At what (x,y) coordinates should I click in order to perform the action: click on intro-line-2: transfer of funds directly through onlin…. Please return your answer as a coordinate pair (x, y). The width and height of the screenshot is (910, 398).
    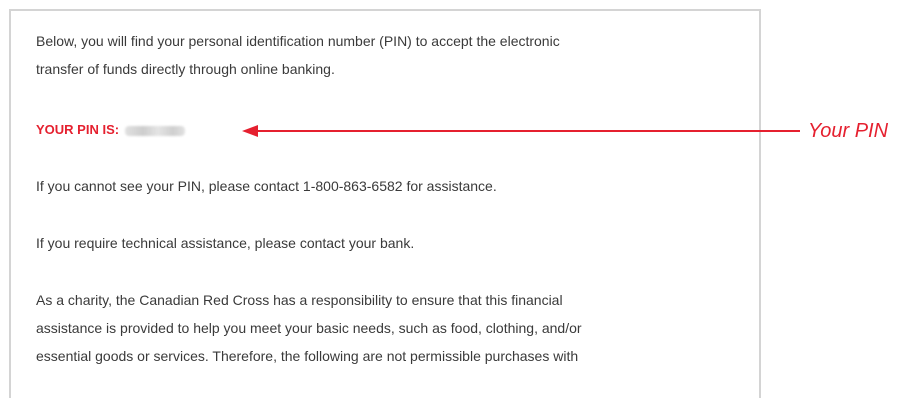
    Looking at the image, I should click on (185, 69).